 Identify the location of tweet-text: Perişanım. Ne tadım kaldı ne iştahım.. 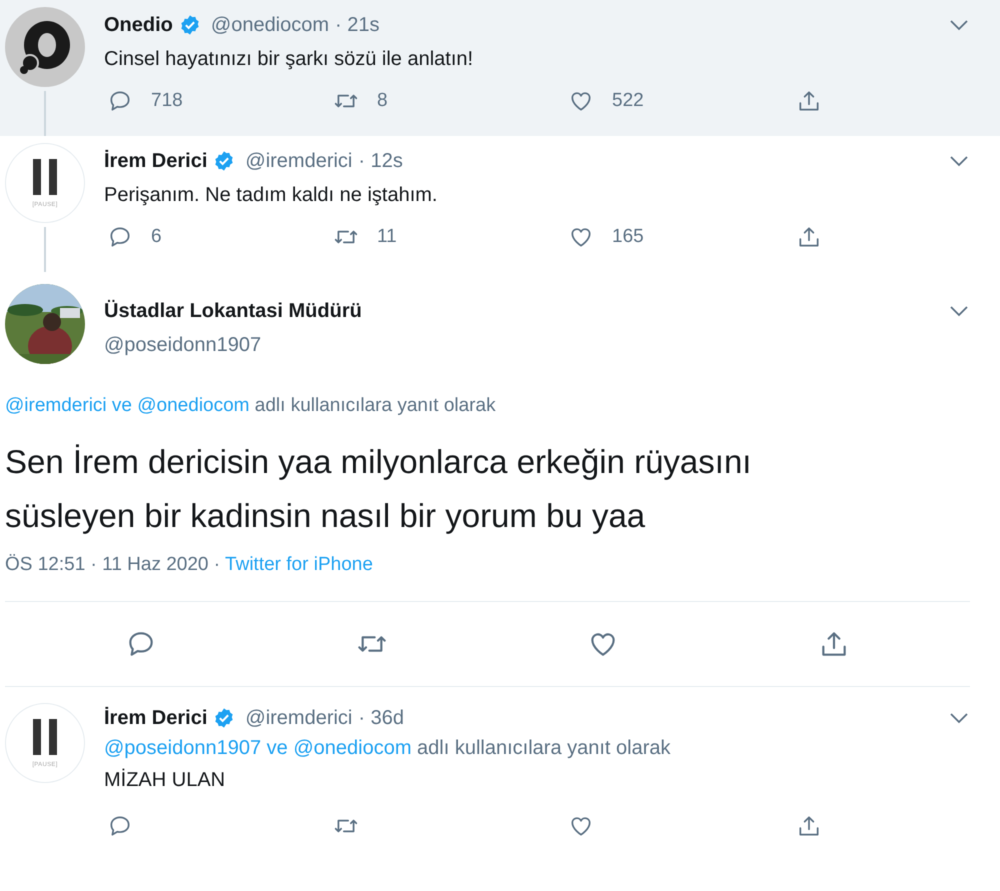
(271, 195).